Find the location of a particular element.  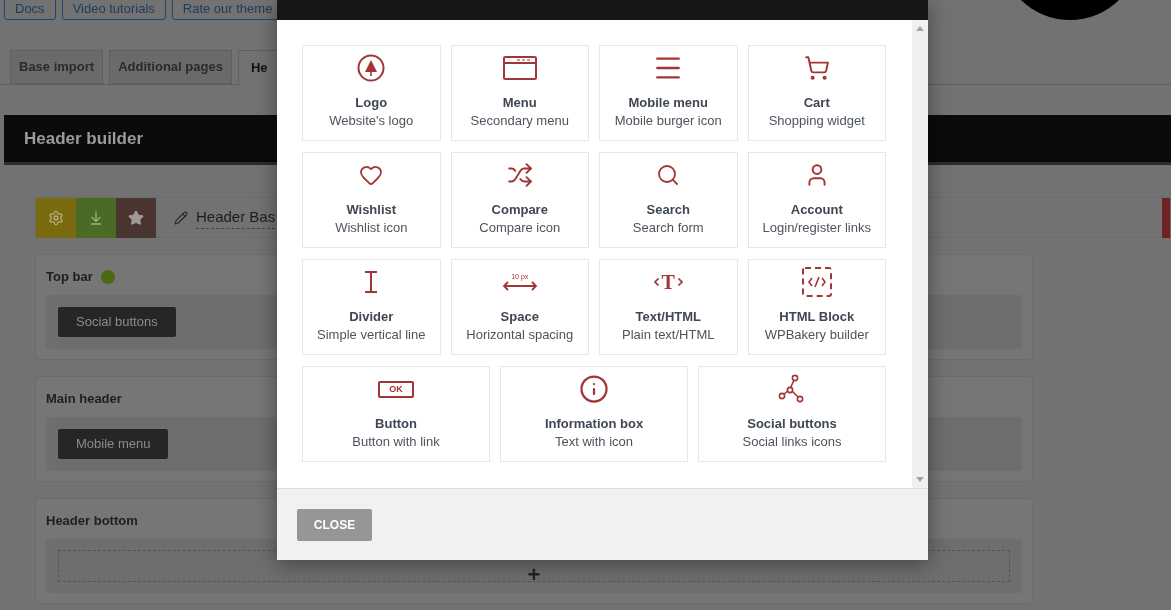

element-card: Menu Secondary menu is located at coordinates (519, 93).